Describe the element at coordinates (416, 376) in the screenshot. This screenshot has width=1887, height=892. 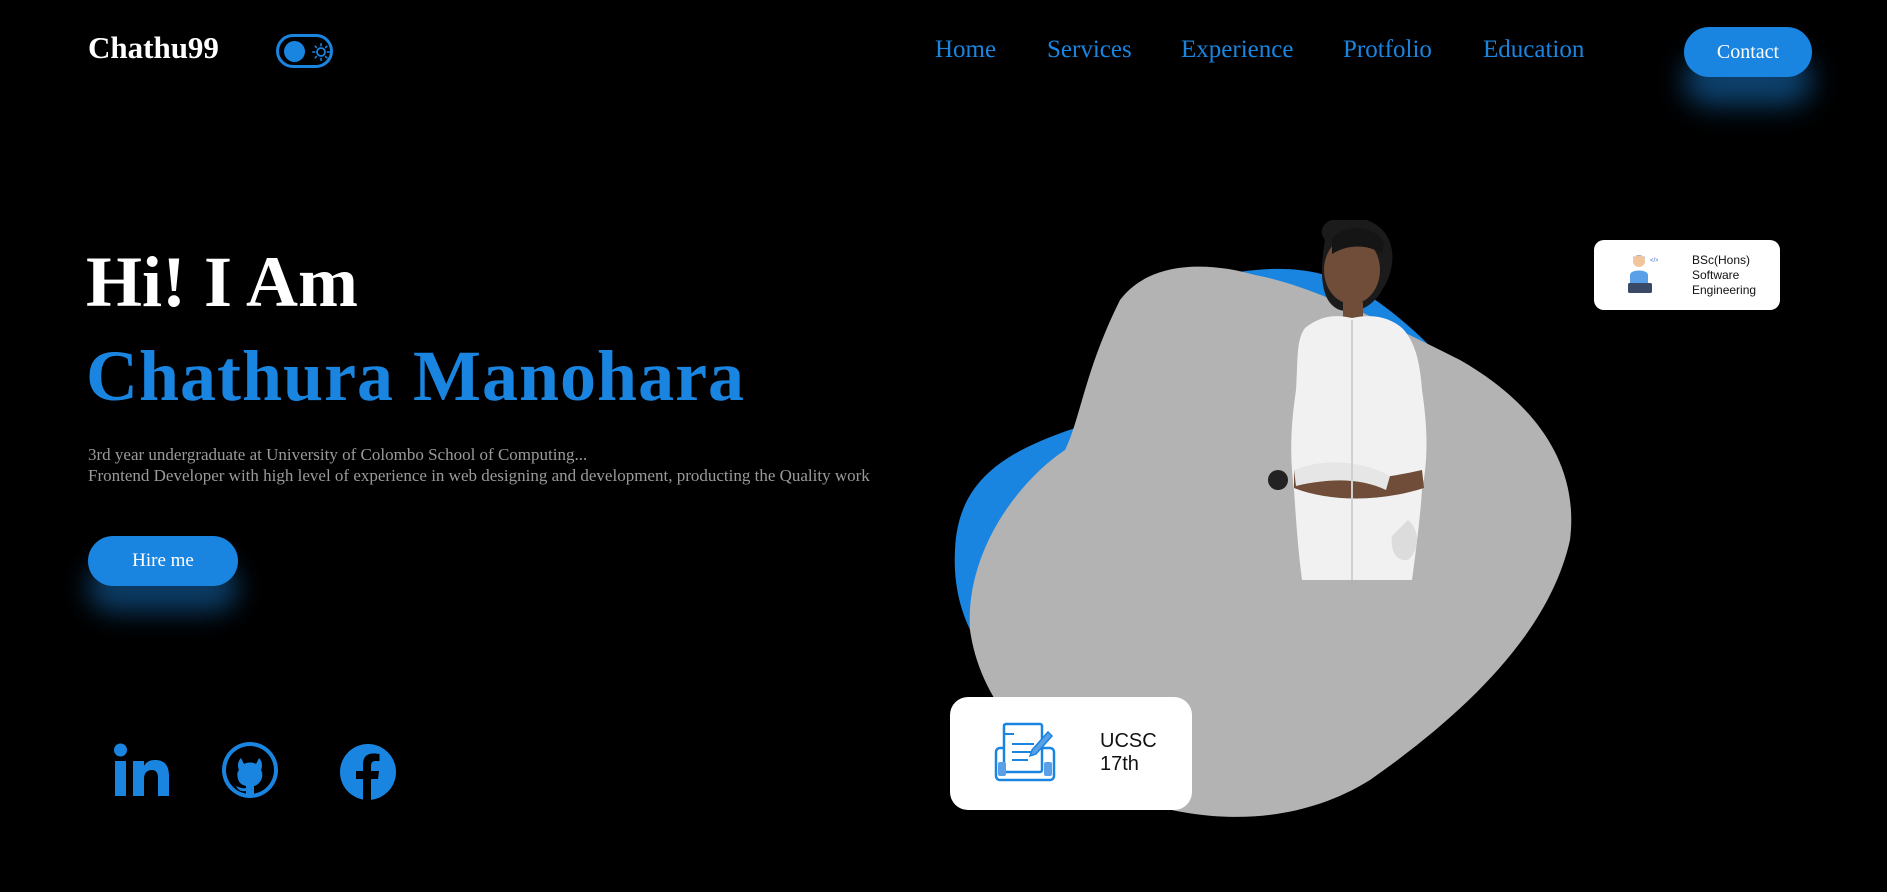
I see `hero-name: Chathura Manohara` at that location.